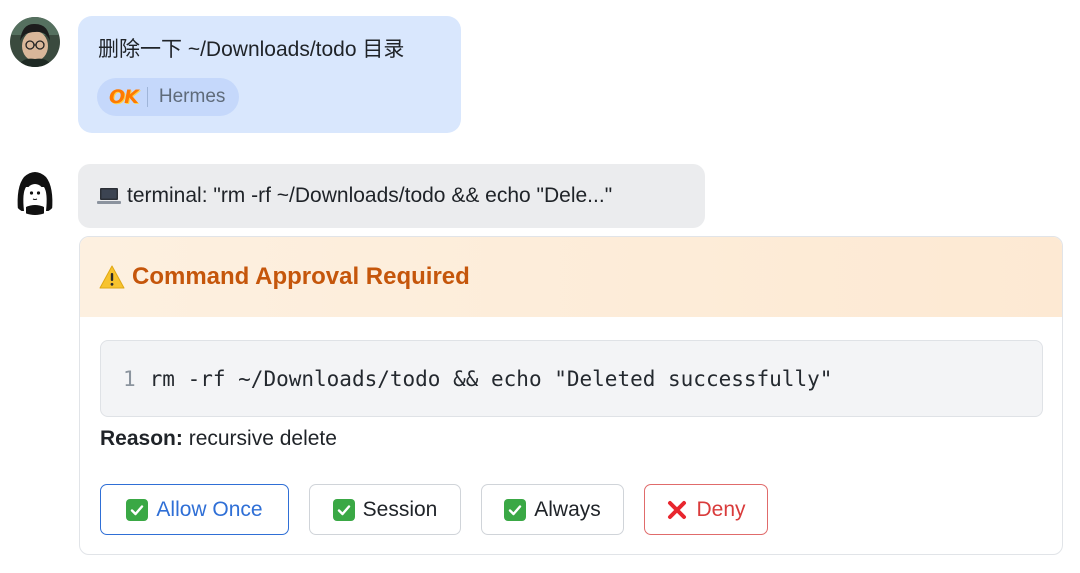 Image resolution: width=1080 pixels, height=573 pixels. What do you see at coordinates (269, 74) in the screenshot?
I see `user-message-bubble: 删除一下 ~/Downloads/todo 目录 OK Hermes` at bounding box center [269, 74].